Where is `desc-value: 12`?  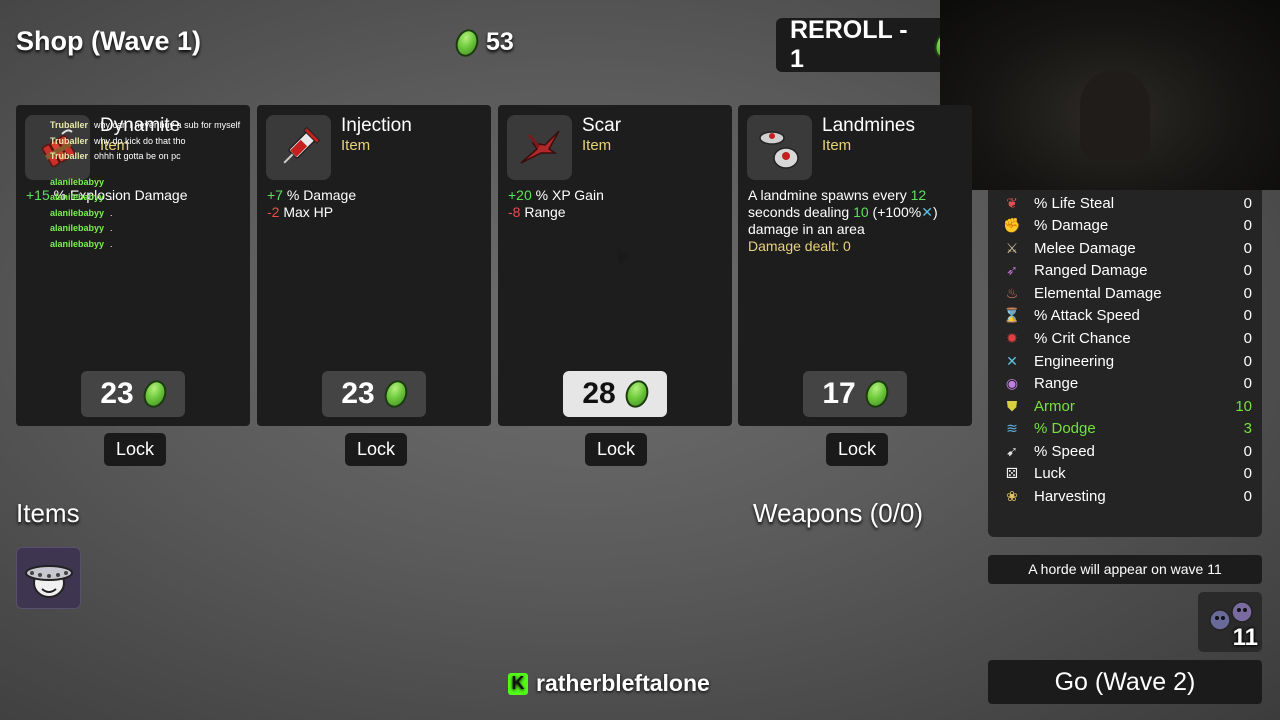
desc-value: 12 is located at coordinates (918, 195).